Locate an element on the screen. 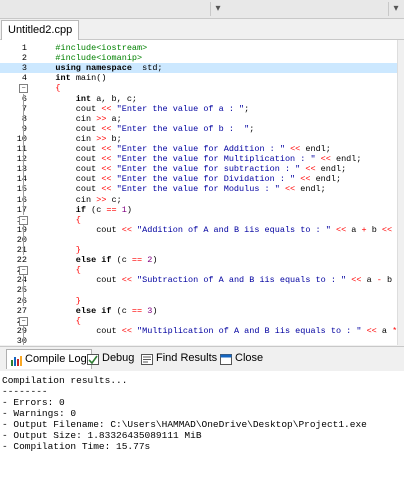  code-token: "Enter the value for Addition : " is located at coordinates (198, 149).